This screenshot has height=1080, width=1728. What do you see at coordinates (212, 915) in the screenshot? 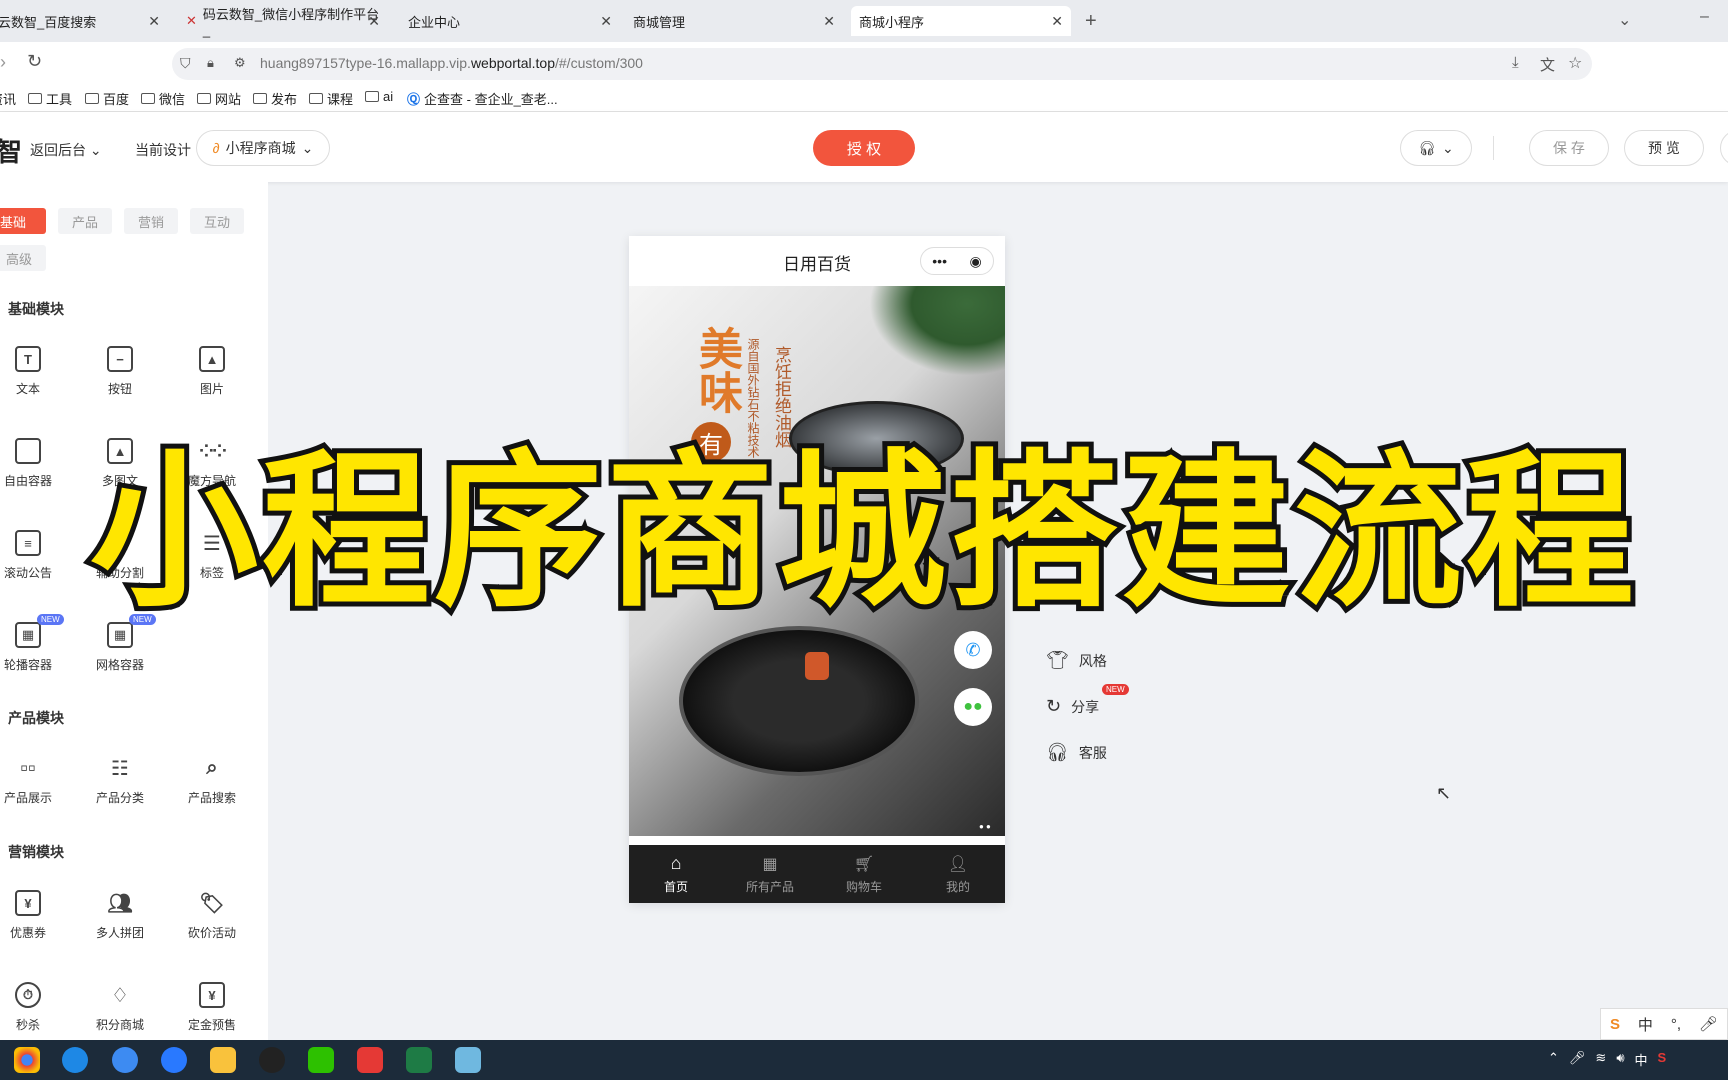
I see `component-bargain: 🏷︎ 砍价活动` at bounding box center [212, 915].